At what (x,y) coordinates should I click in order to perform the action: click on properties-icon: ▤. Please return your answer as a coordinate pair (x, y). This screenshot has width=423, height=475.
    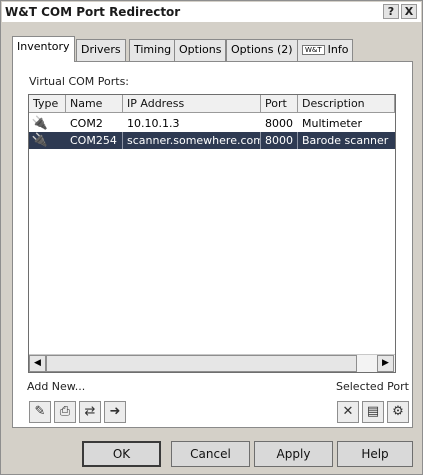
    Looking at the image, I should click on (373, 412).